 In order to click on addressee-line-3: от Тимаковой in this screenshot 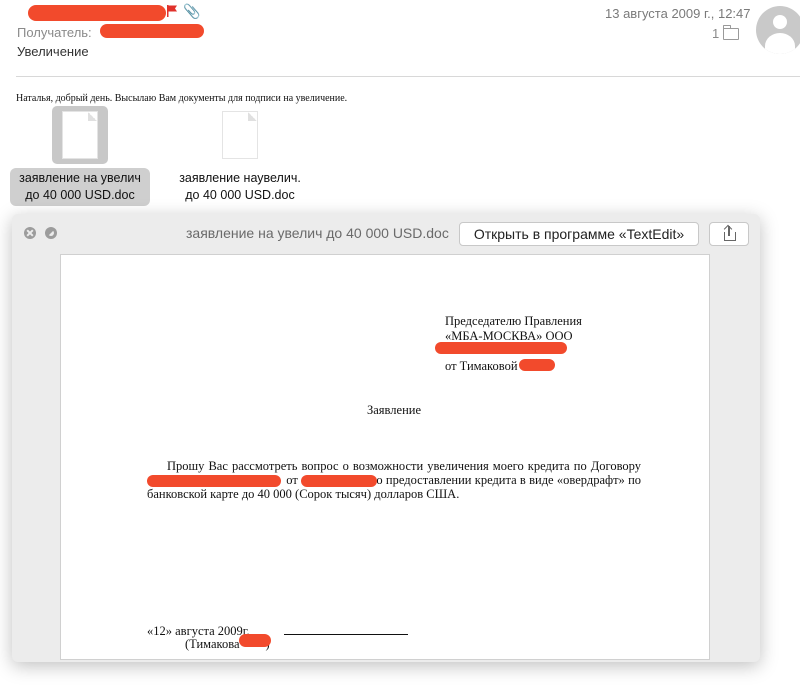, I will do `click(481, 366)`.